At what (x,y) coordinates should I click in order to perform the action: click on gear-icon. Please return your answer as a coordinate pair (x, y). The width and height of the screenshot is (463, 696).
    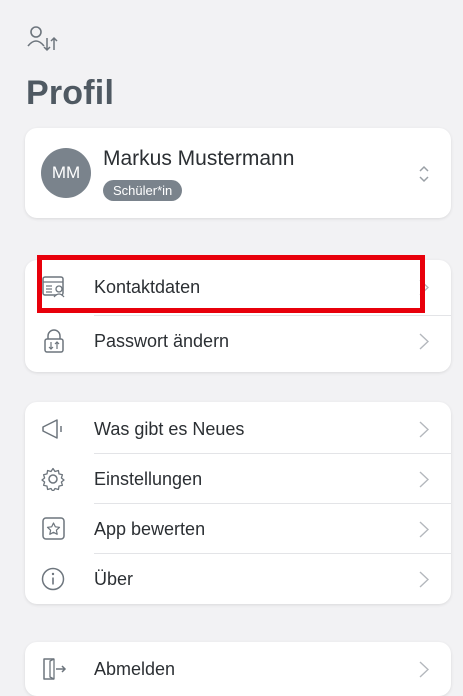
    Looking at the image, I should click on (53, 479).